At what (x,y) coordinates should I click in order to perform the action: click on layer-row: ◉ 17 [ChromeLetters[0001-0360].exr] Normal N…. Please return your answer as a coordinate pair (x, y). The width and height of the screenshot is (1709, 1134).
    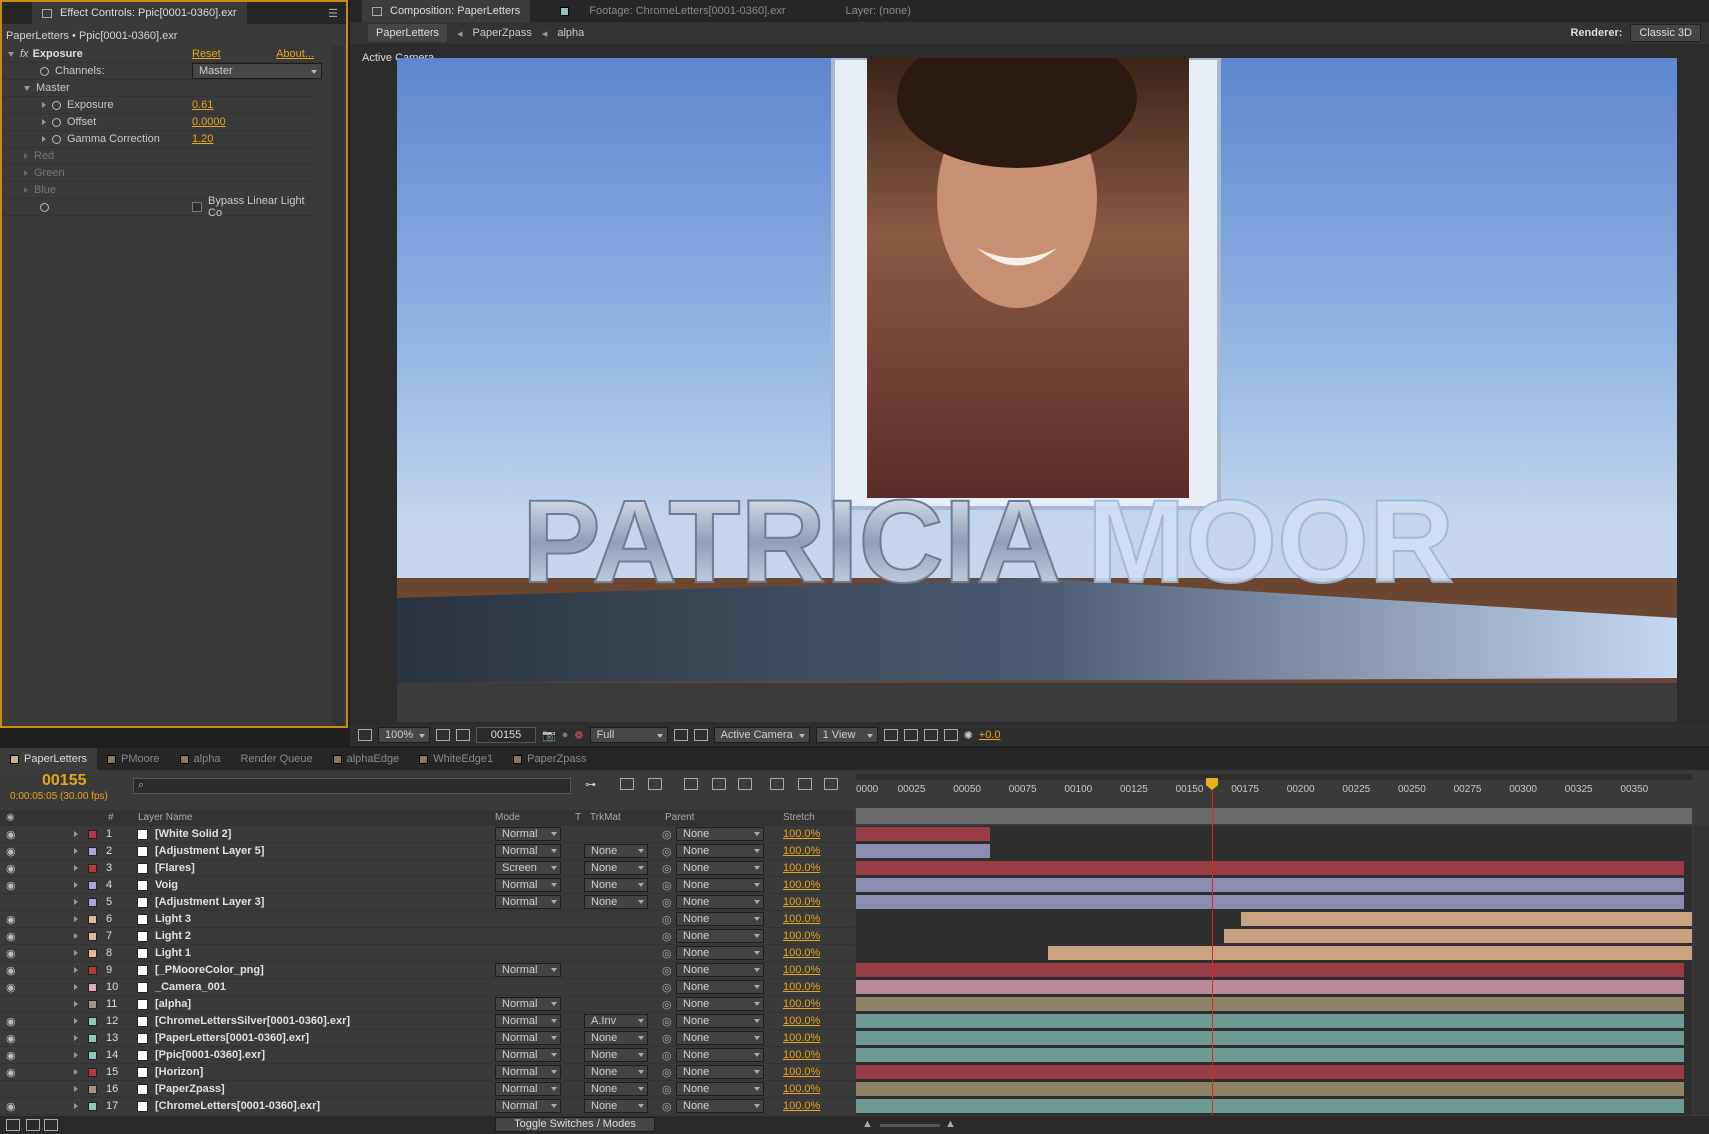
    Looking at the image, I should click on (427, 1106).